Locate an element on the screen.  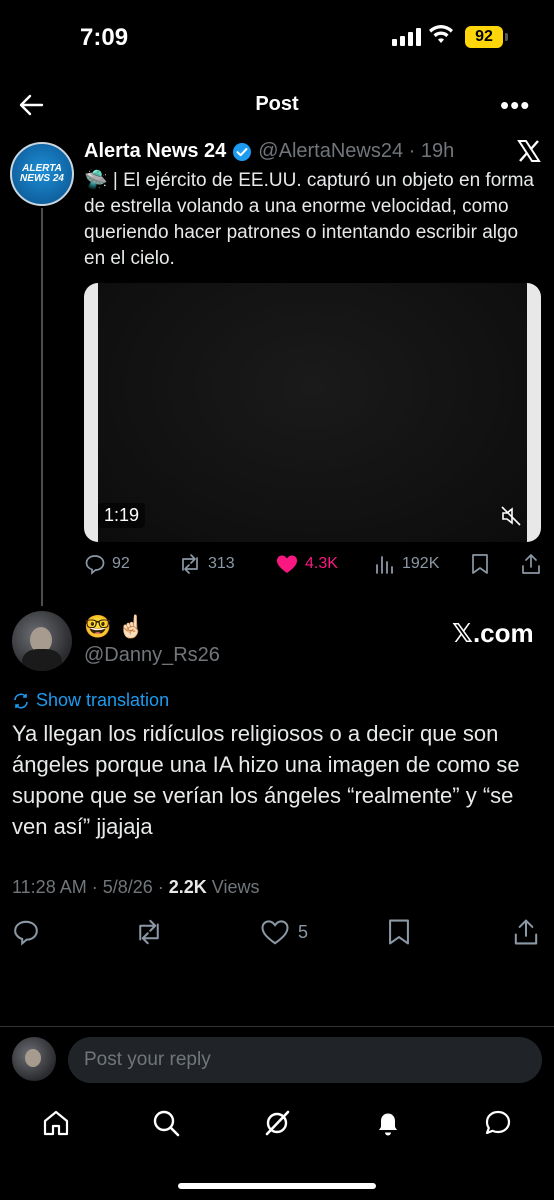
post-meta: 11:28 AM · 5/8/26 · 2.2K Views is located at coordinates (136, 887).